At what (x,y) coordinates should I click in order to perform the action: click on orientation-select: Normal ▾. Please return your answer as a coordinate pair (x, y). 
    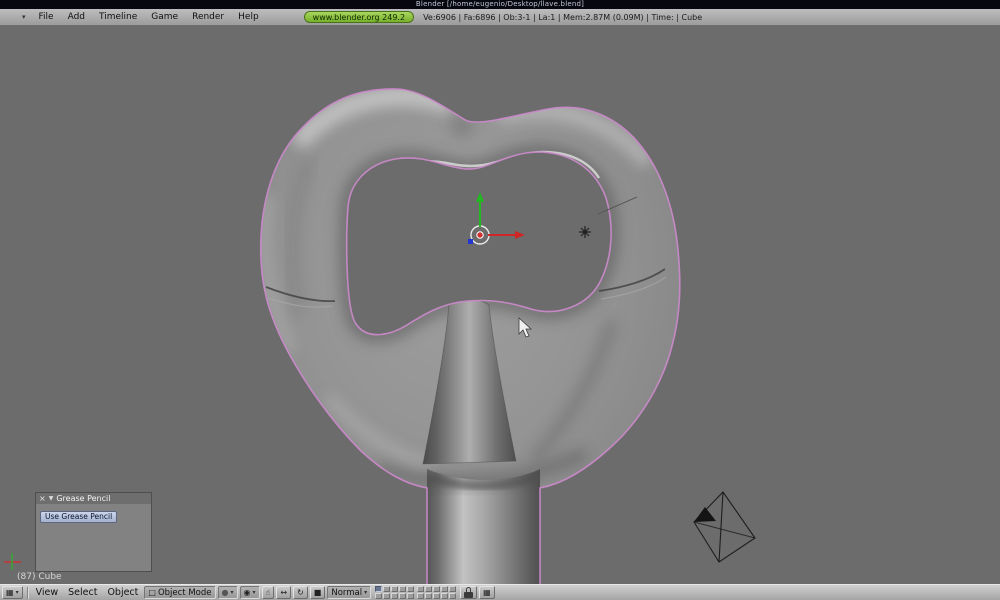
    Looking at the image, I should click on (349, 592).